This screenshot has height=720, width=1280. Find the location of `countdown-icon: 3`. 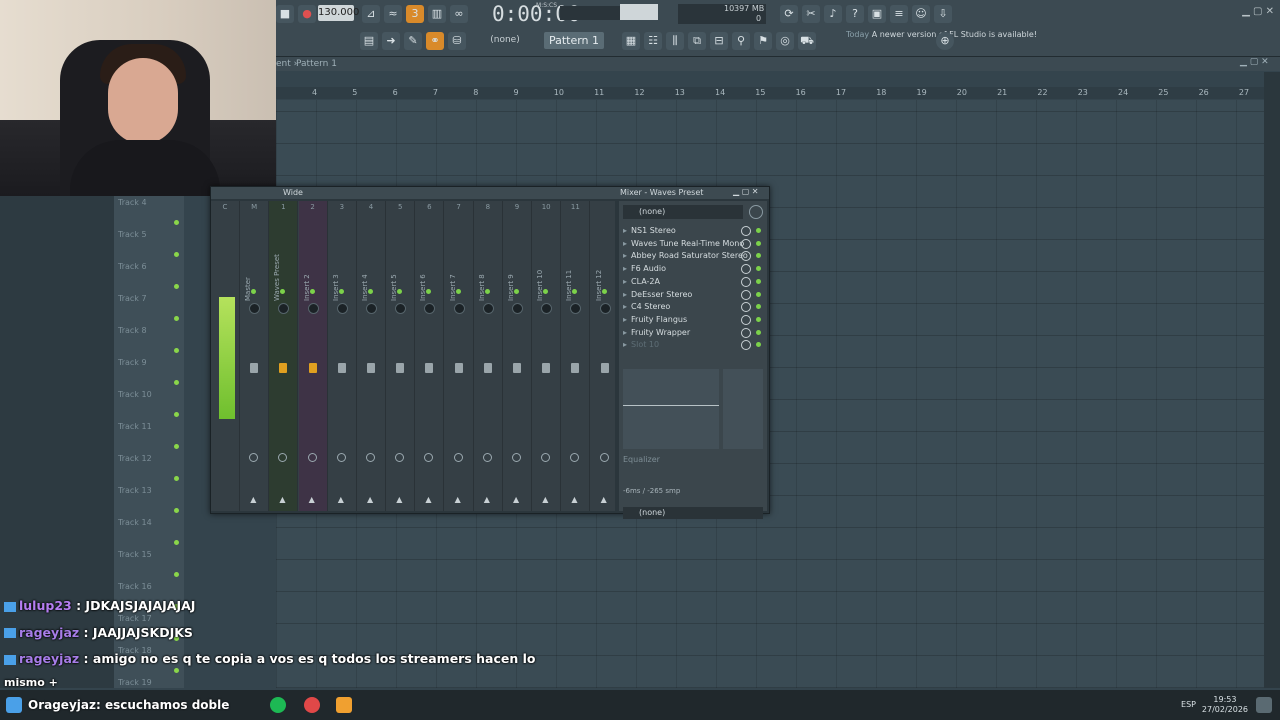

countdown-icon: 3 is located at coordinates (415, 14).